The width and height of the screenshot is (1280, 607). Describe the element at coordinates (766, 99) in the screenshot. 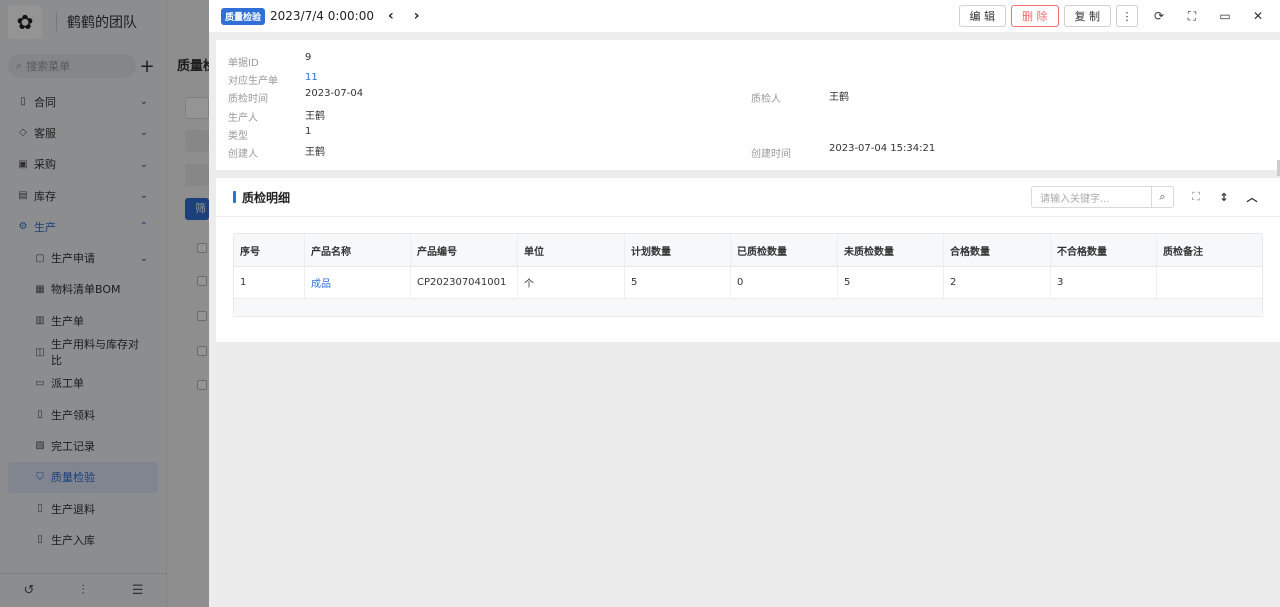

I see `field-label: 质检人` at that location.